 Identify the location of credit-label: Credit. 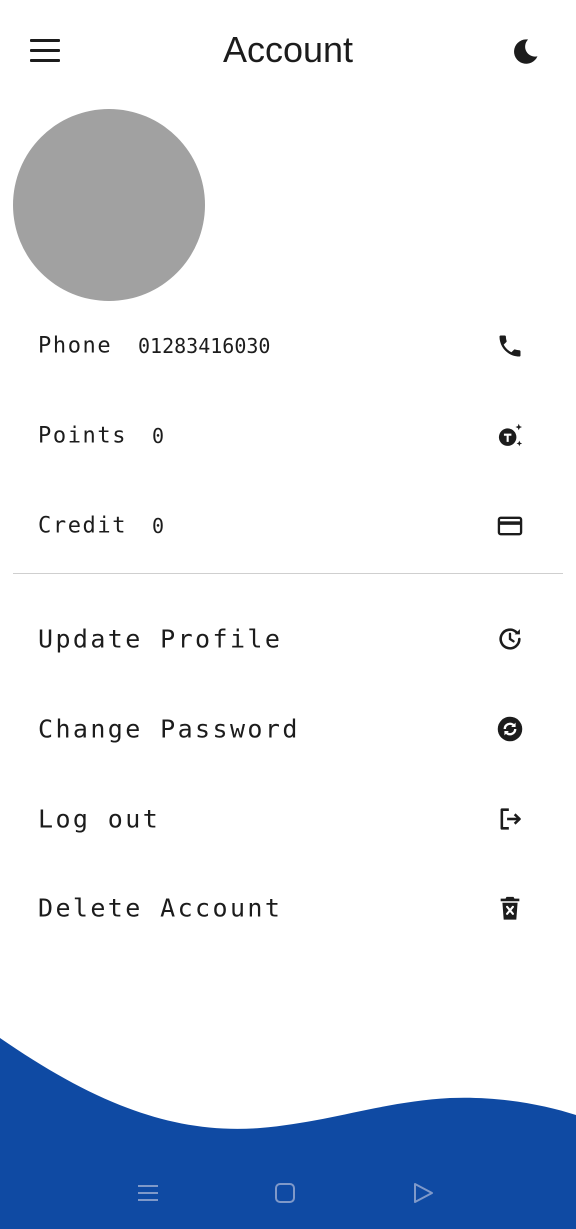
(83, 526).